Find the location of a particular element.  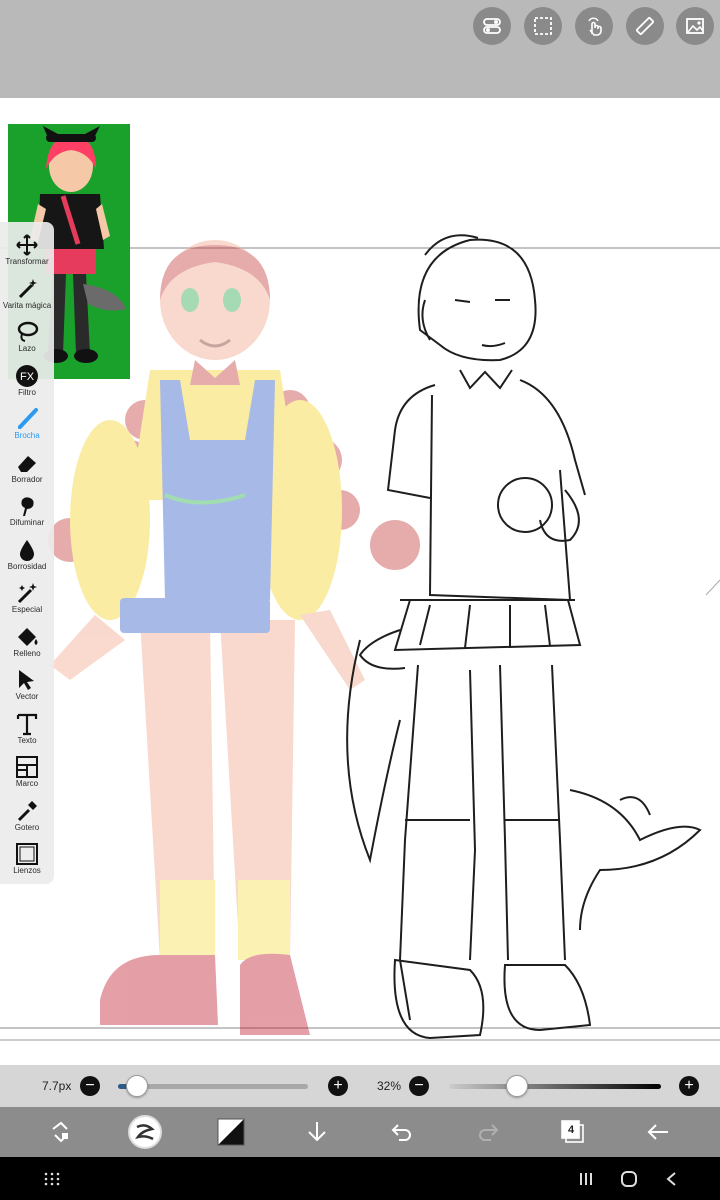

bottom-toolbar: 4 is located at coordinates (360, 1132).